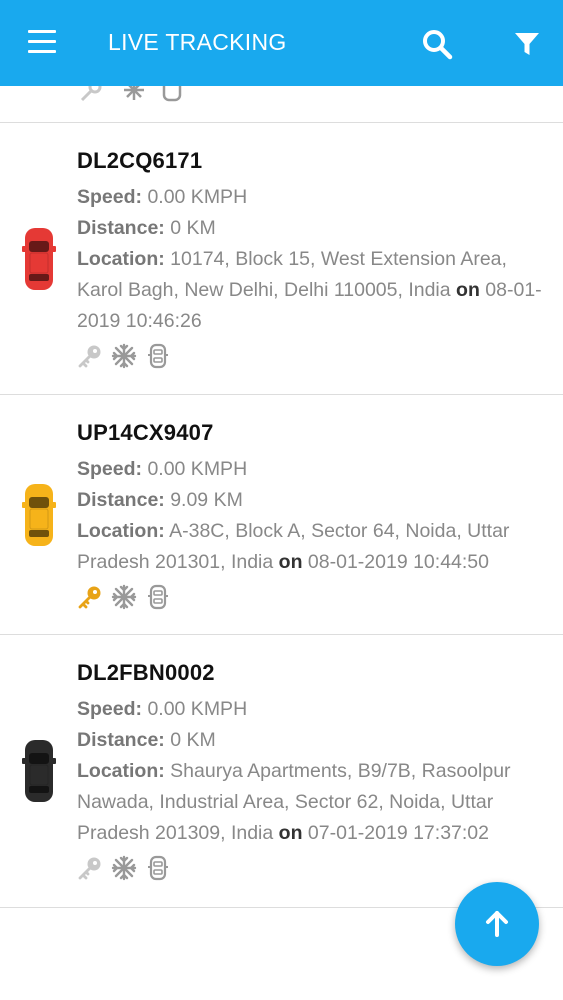 The width and height of the screenshot is (563, 1000). What do you see at coordinates (398, 562) in the screenshot?
I see `timestamp-value: 08-01-2019 10:44:50` at bounding box center [398, 562].